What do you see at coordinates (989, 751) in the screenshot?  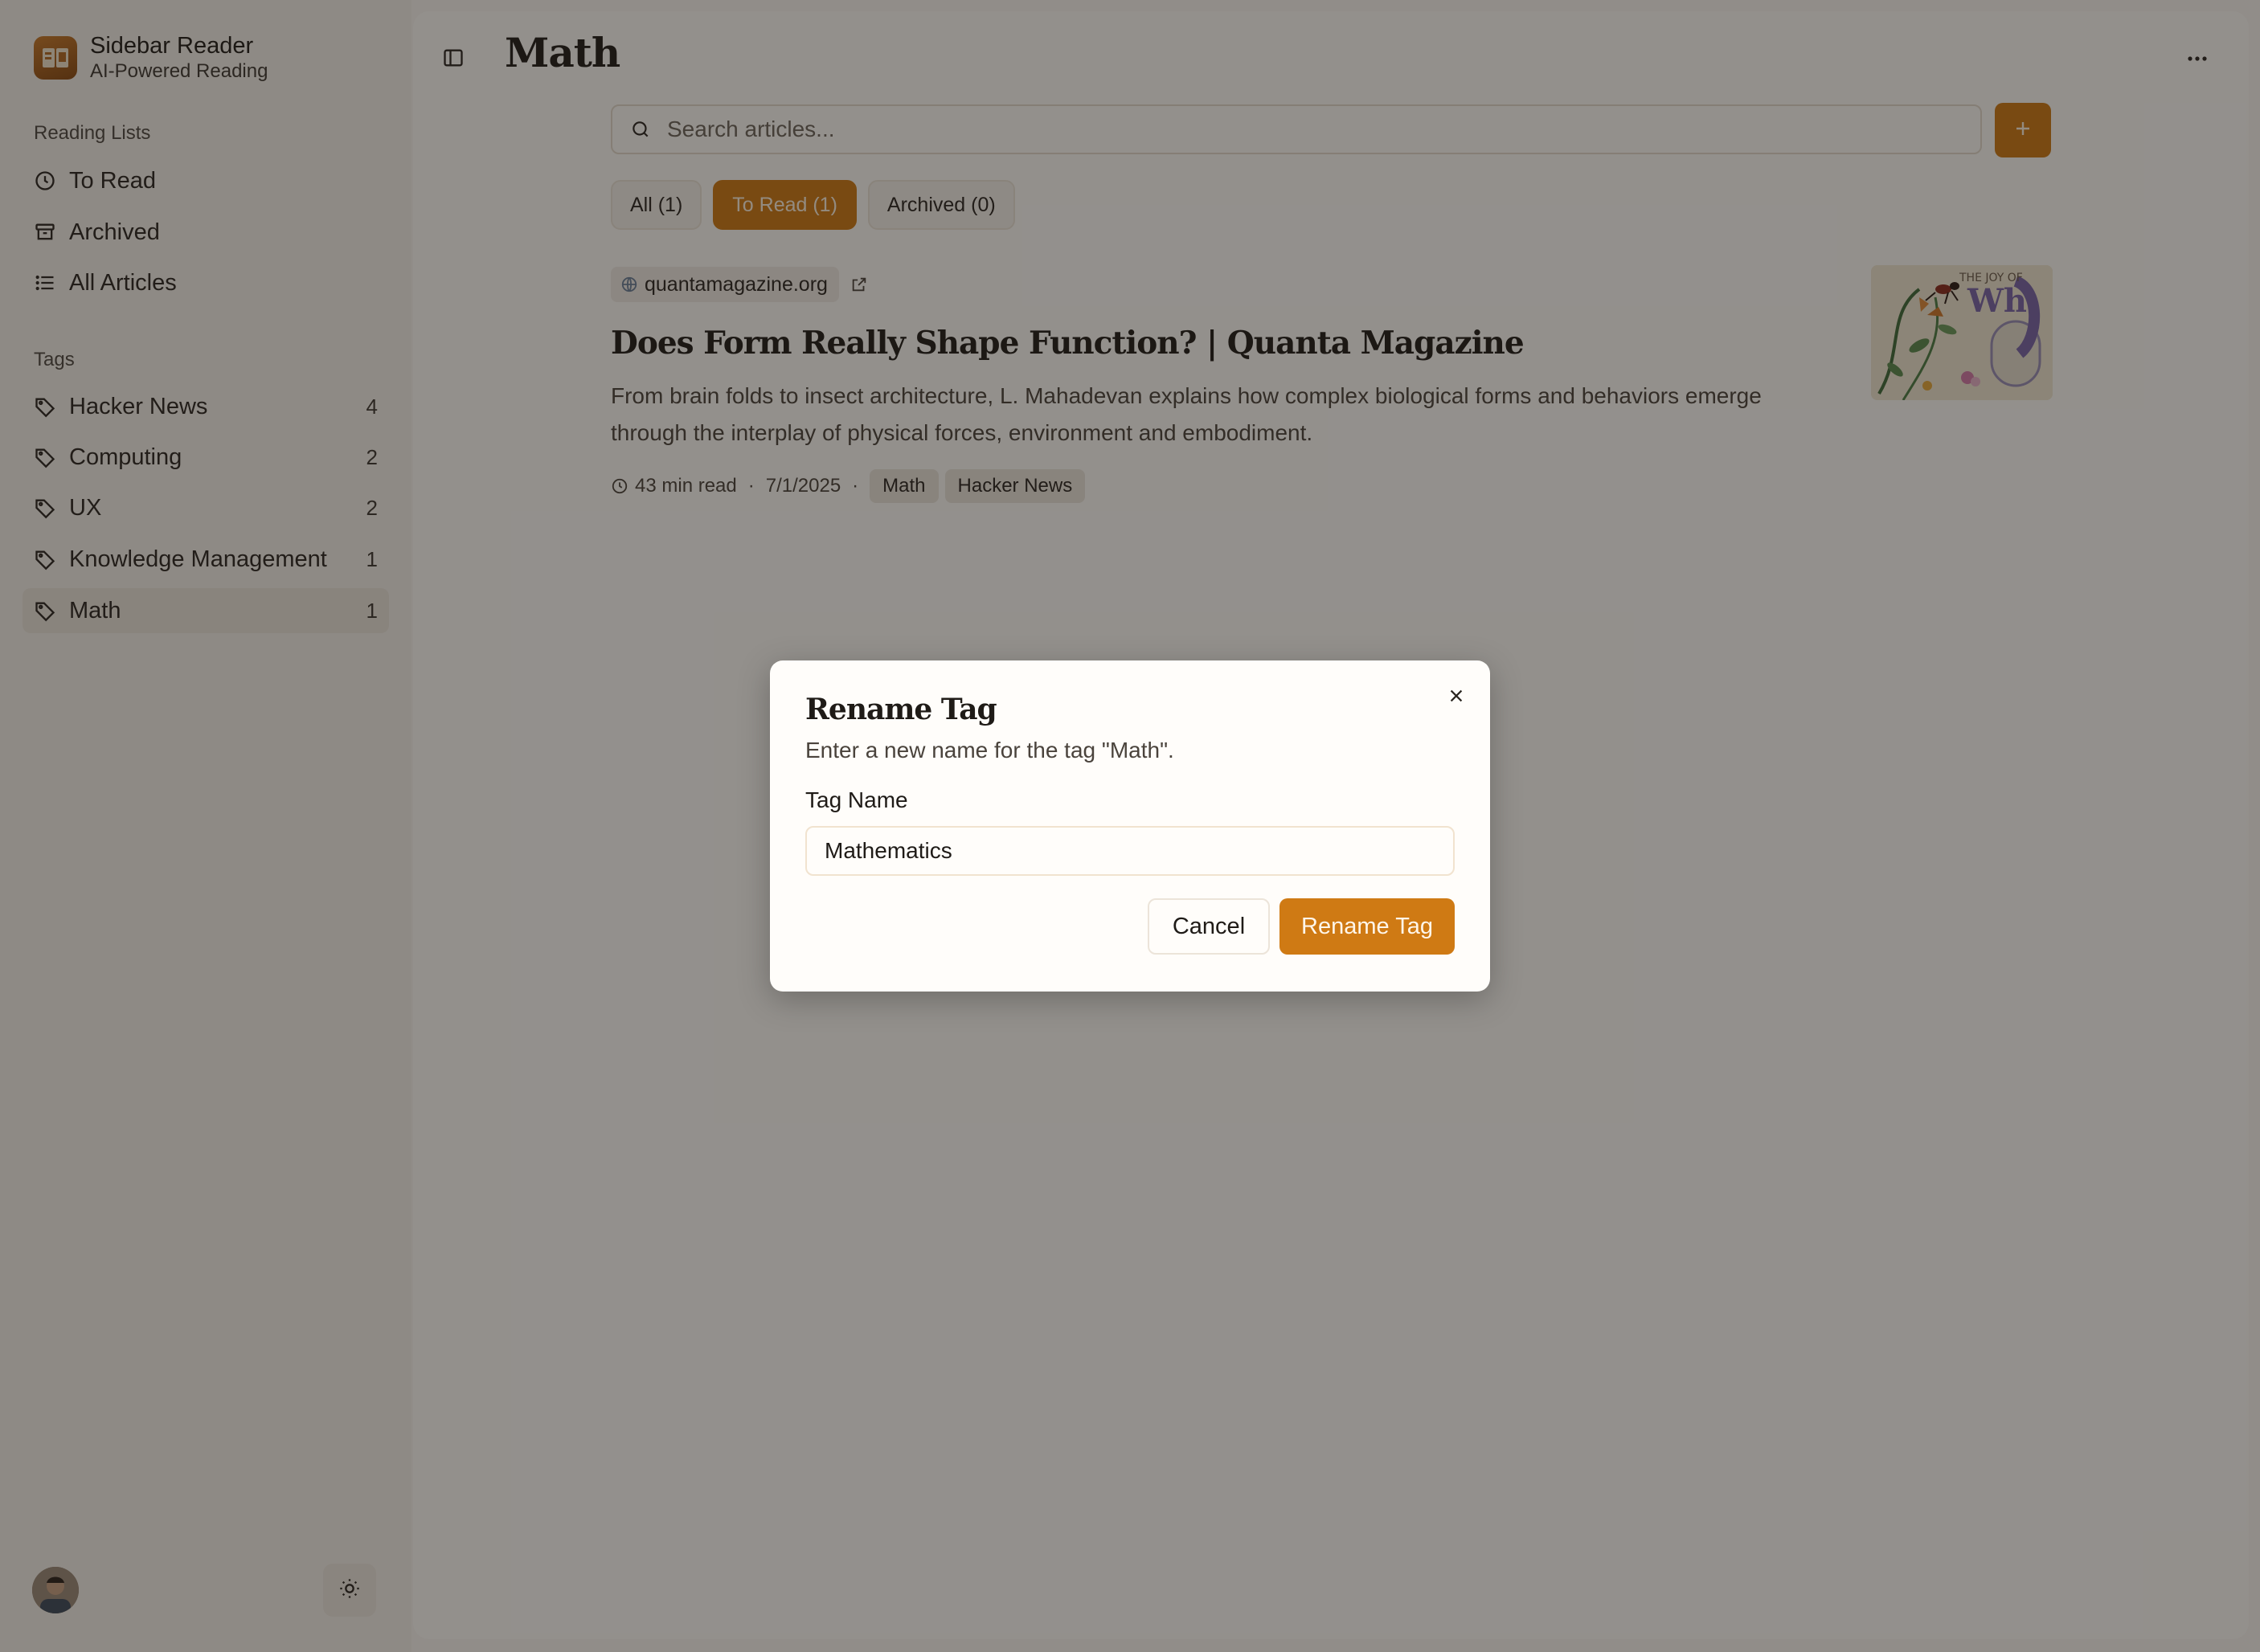 I see `dialog-description: Enter a new name for the tag "Math".` at bounding box center [989, 751].